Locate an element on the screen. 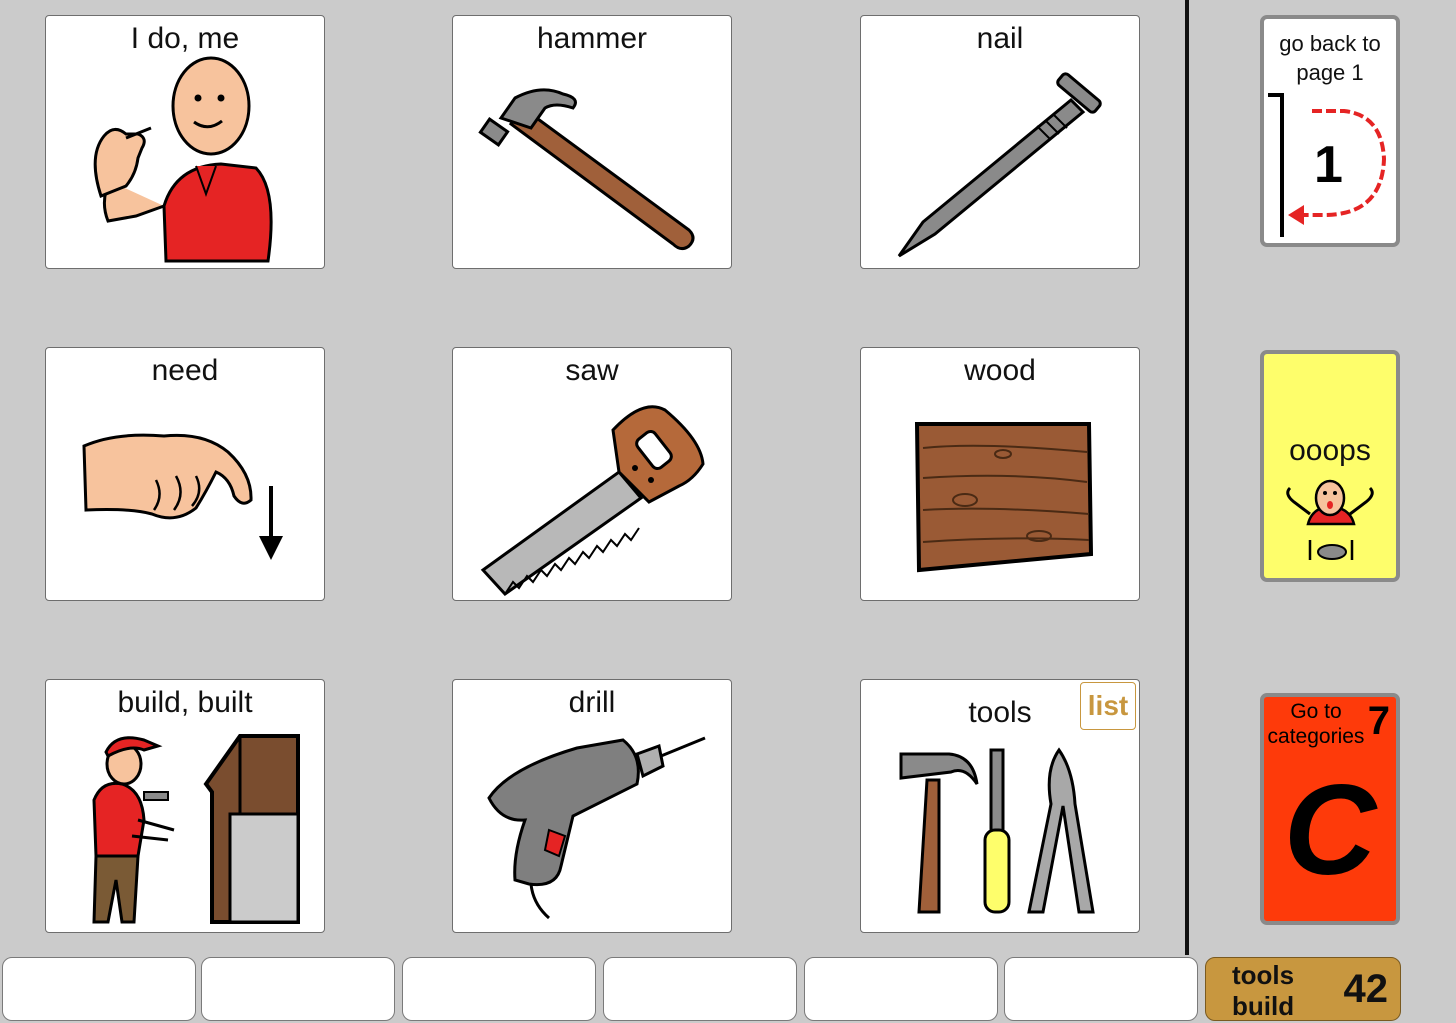  hammer-icon is located at coordinates (586, 169).